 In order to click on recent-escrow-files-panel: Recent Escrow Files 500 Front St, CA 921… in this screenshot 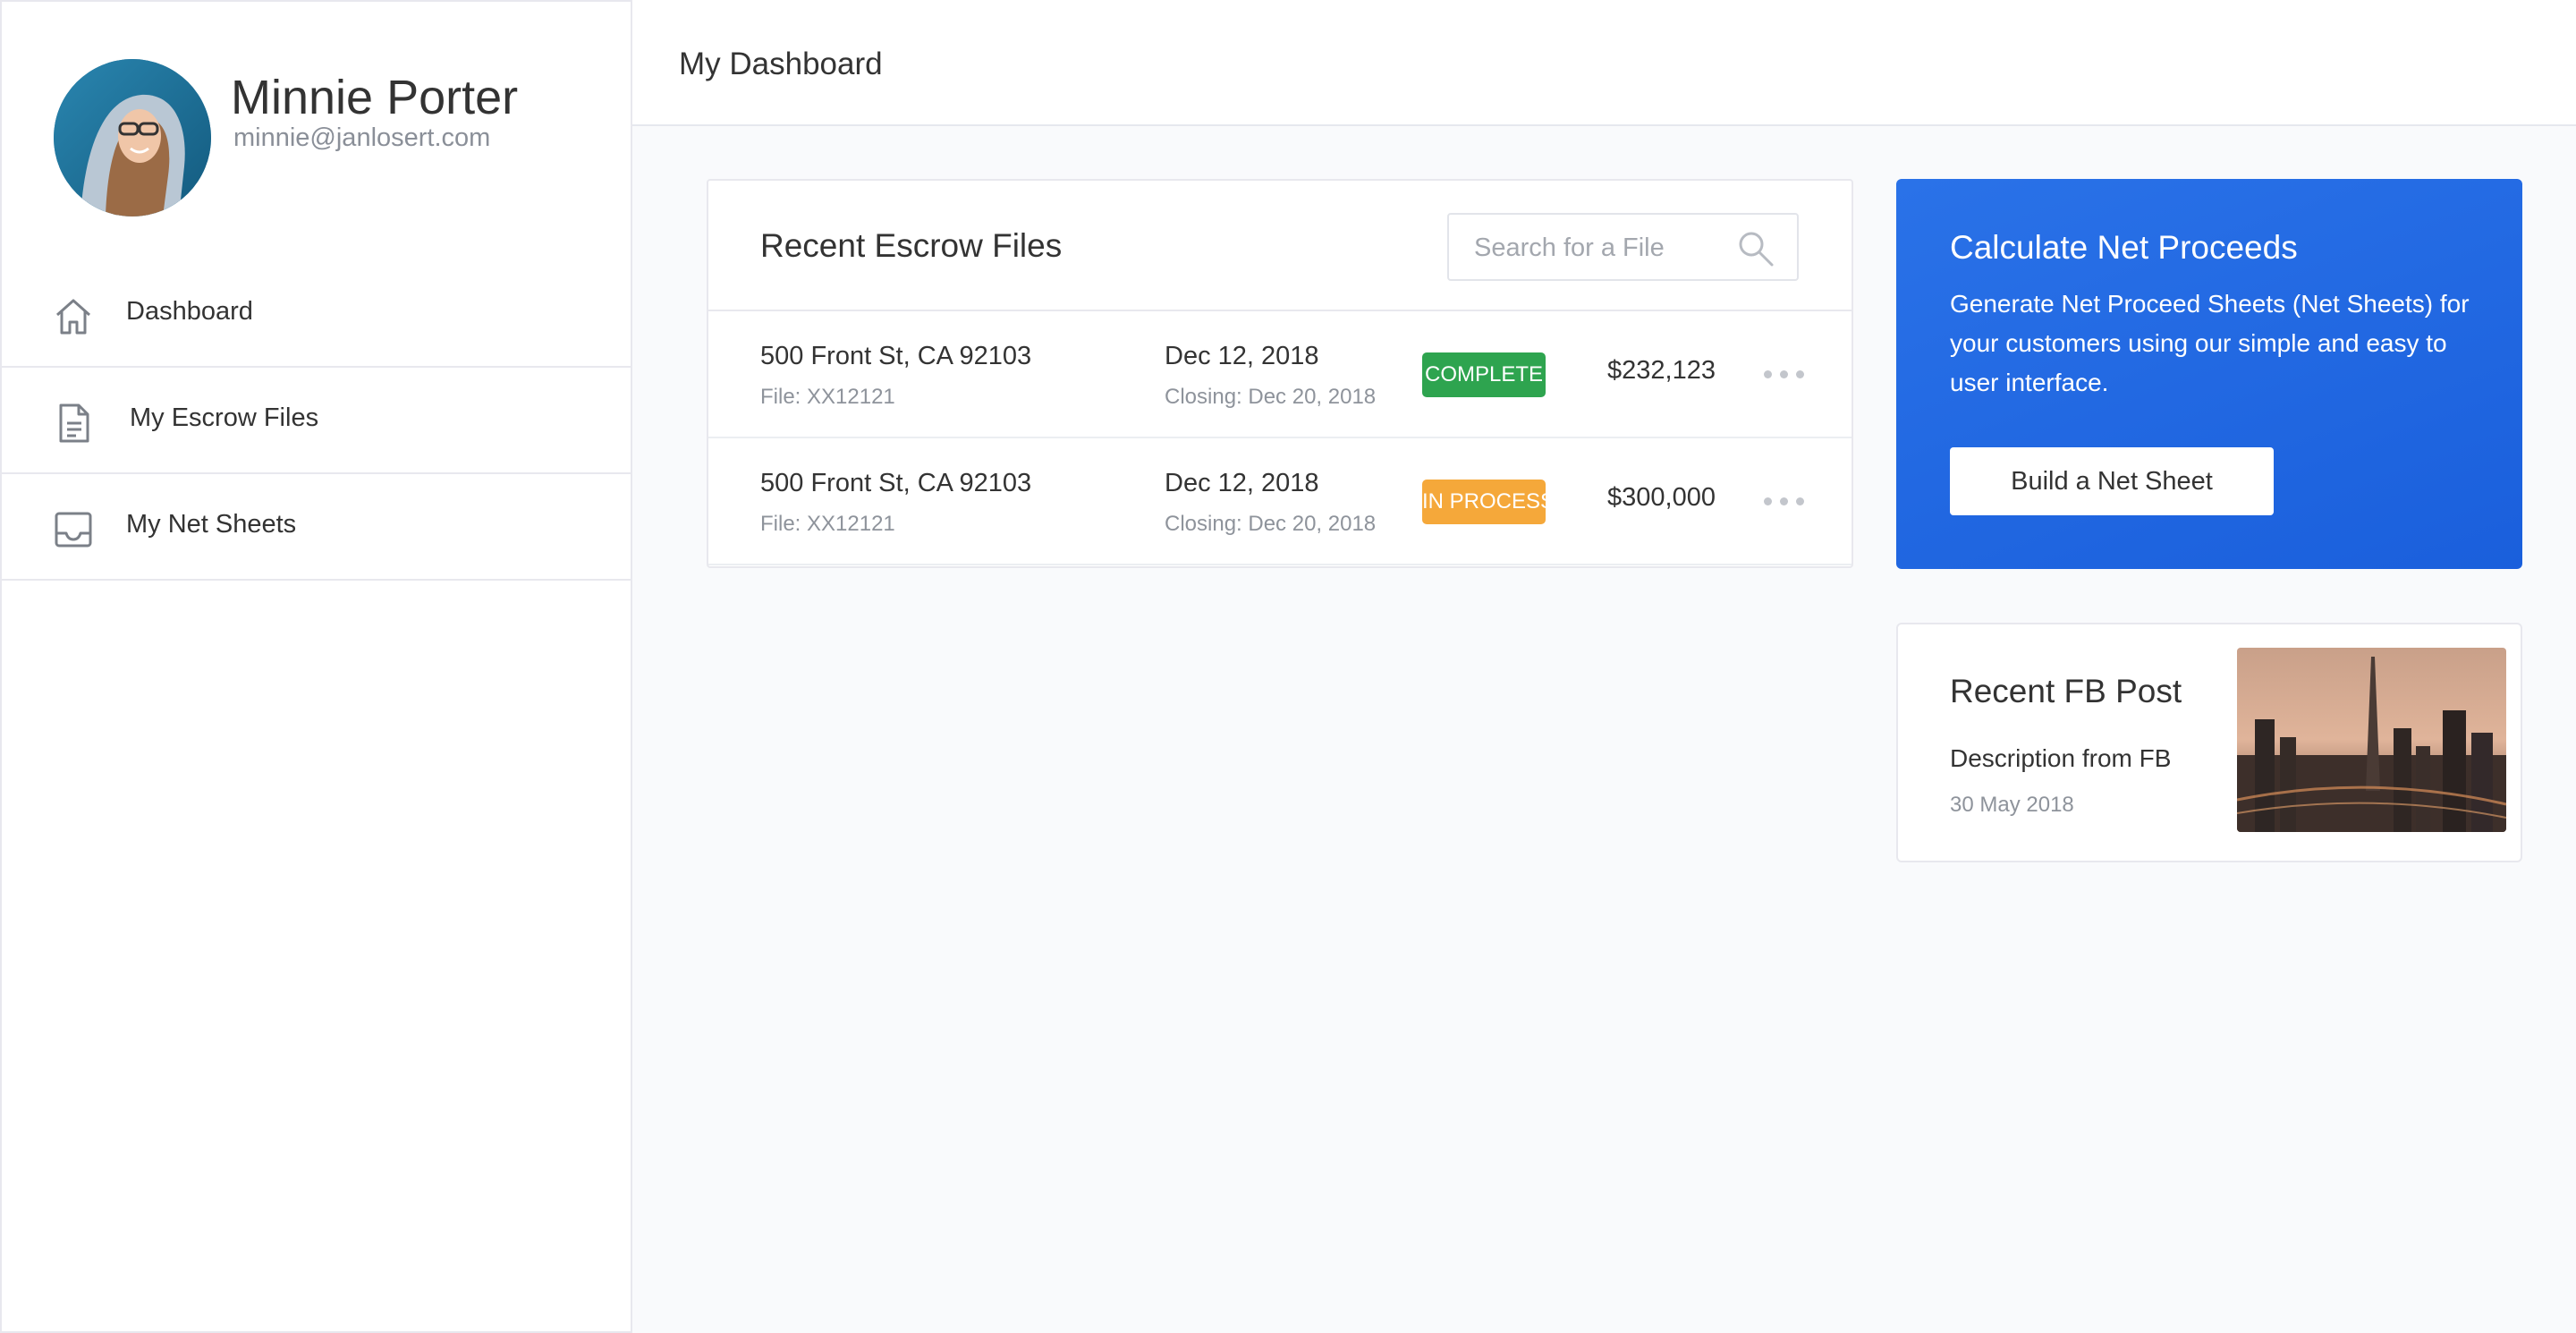, I will do `click(1280, 373)`.